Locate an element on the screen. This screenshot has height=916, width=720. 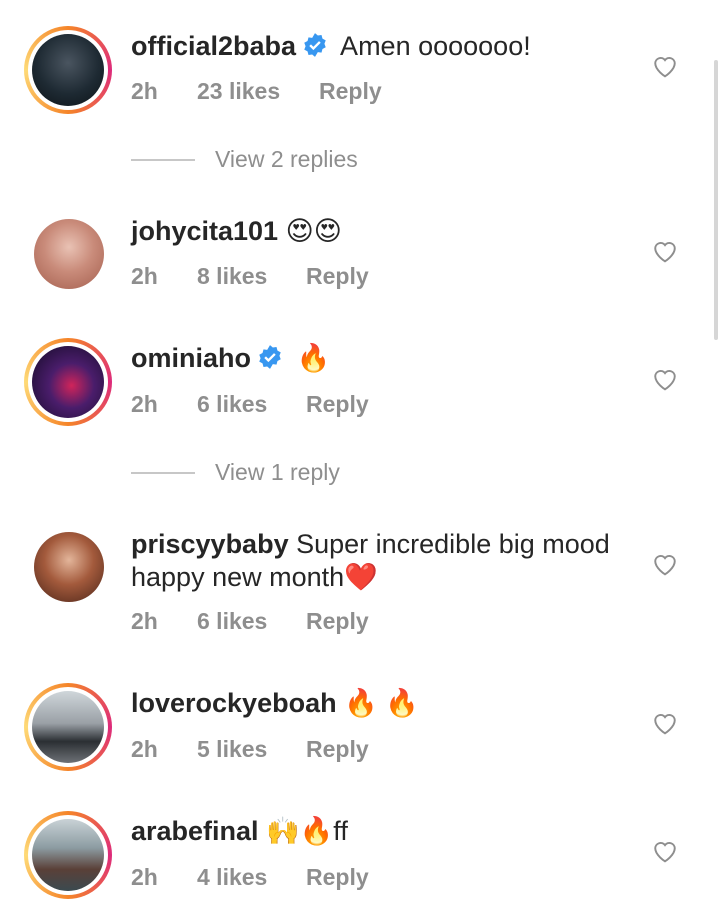
scrollbar is located at coordinates (716, 200).